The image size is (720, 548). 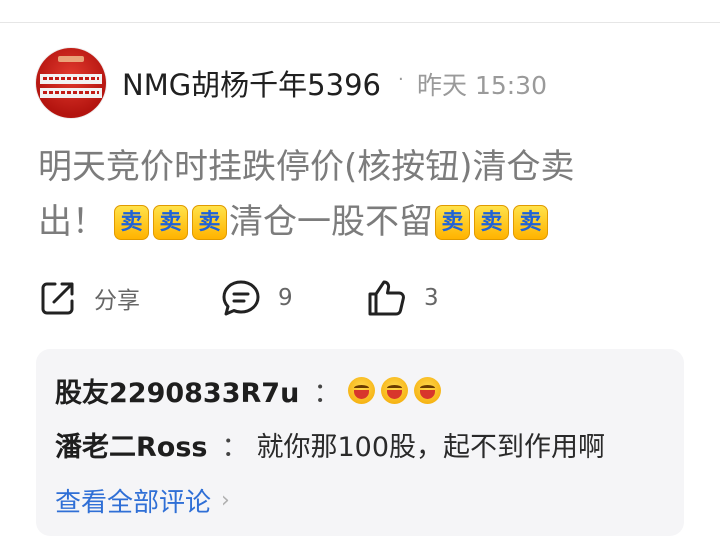 I want to click on post-time: 昨天 15:30, so click(x=482, y=85).